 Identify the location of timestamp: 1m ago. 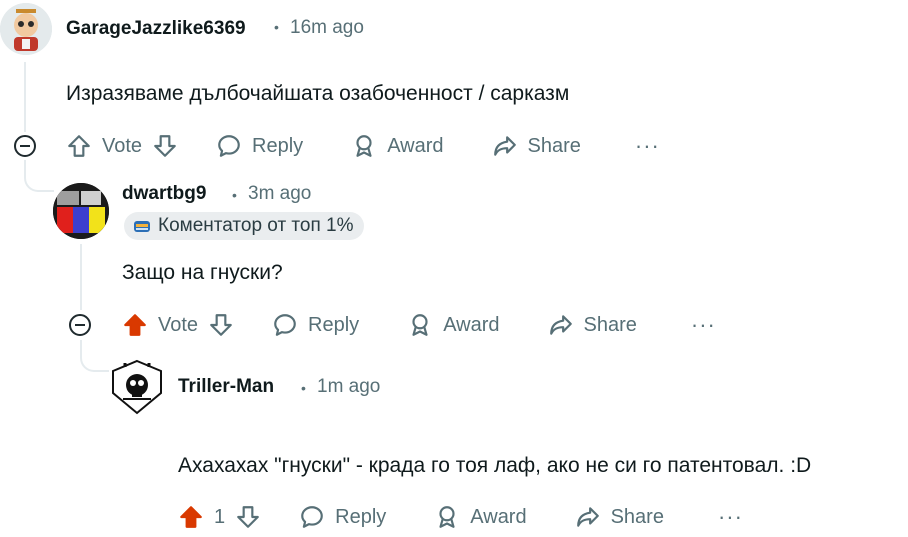
(348, 387).